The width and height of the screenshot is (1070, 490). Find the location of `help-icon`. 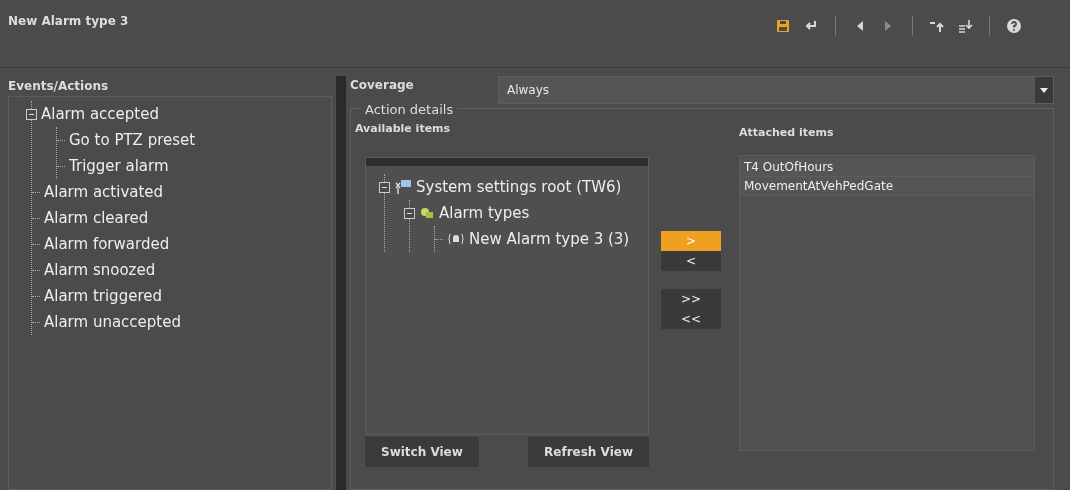

help-icon is located at coordinates (1014, 26).